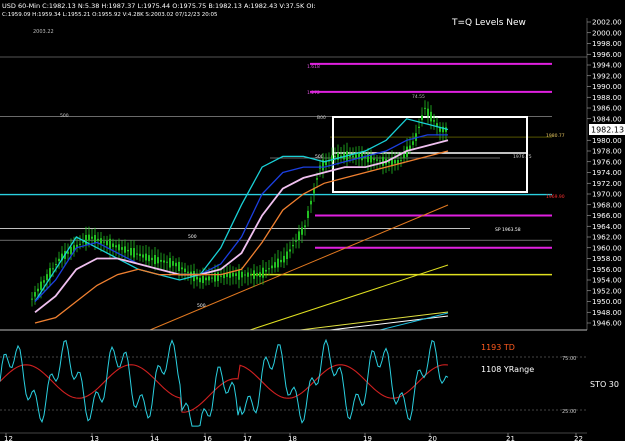  Describe the element at coordinates (607, 32) in the screenshot. I see `price-tick-label: 2000.00` at that location.